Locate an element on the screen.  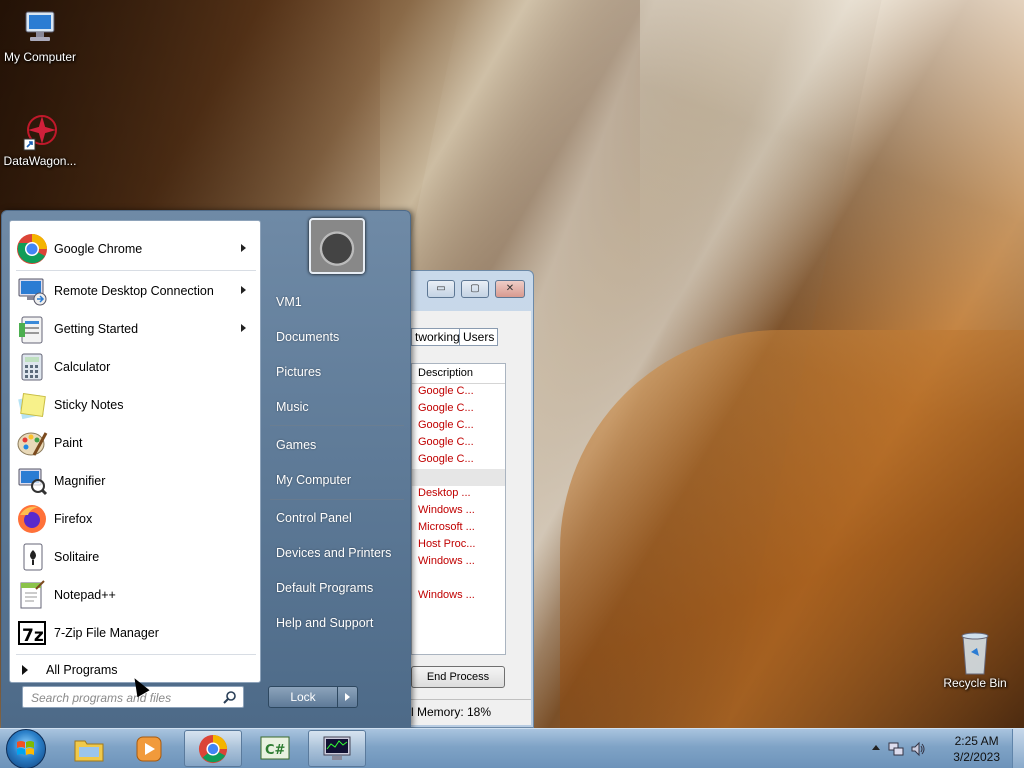
program-label: Firefox is located at coordinates (73, 519).